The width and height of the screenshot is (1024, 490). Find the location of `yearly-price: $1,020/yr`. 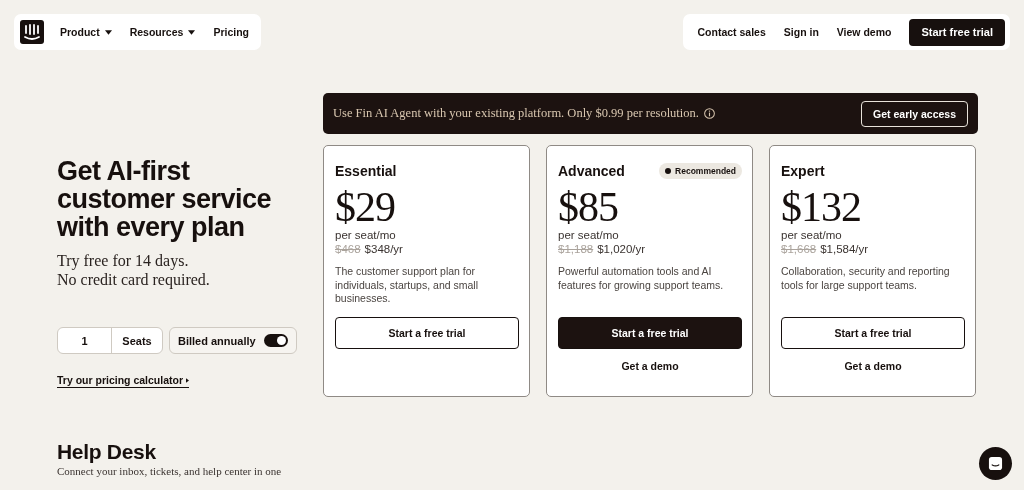

yearly-price: $1,020/yr is located at coordinates (621, 249).